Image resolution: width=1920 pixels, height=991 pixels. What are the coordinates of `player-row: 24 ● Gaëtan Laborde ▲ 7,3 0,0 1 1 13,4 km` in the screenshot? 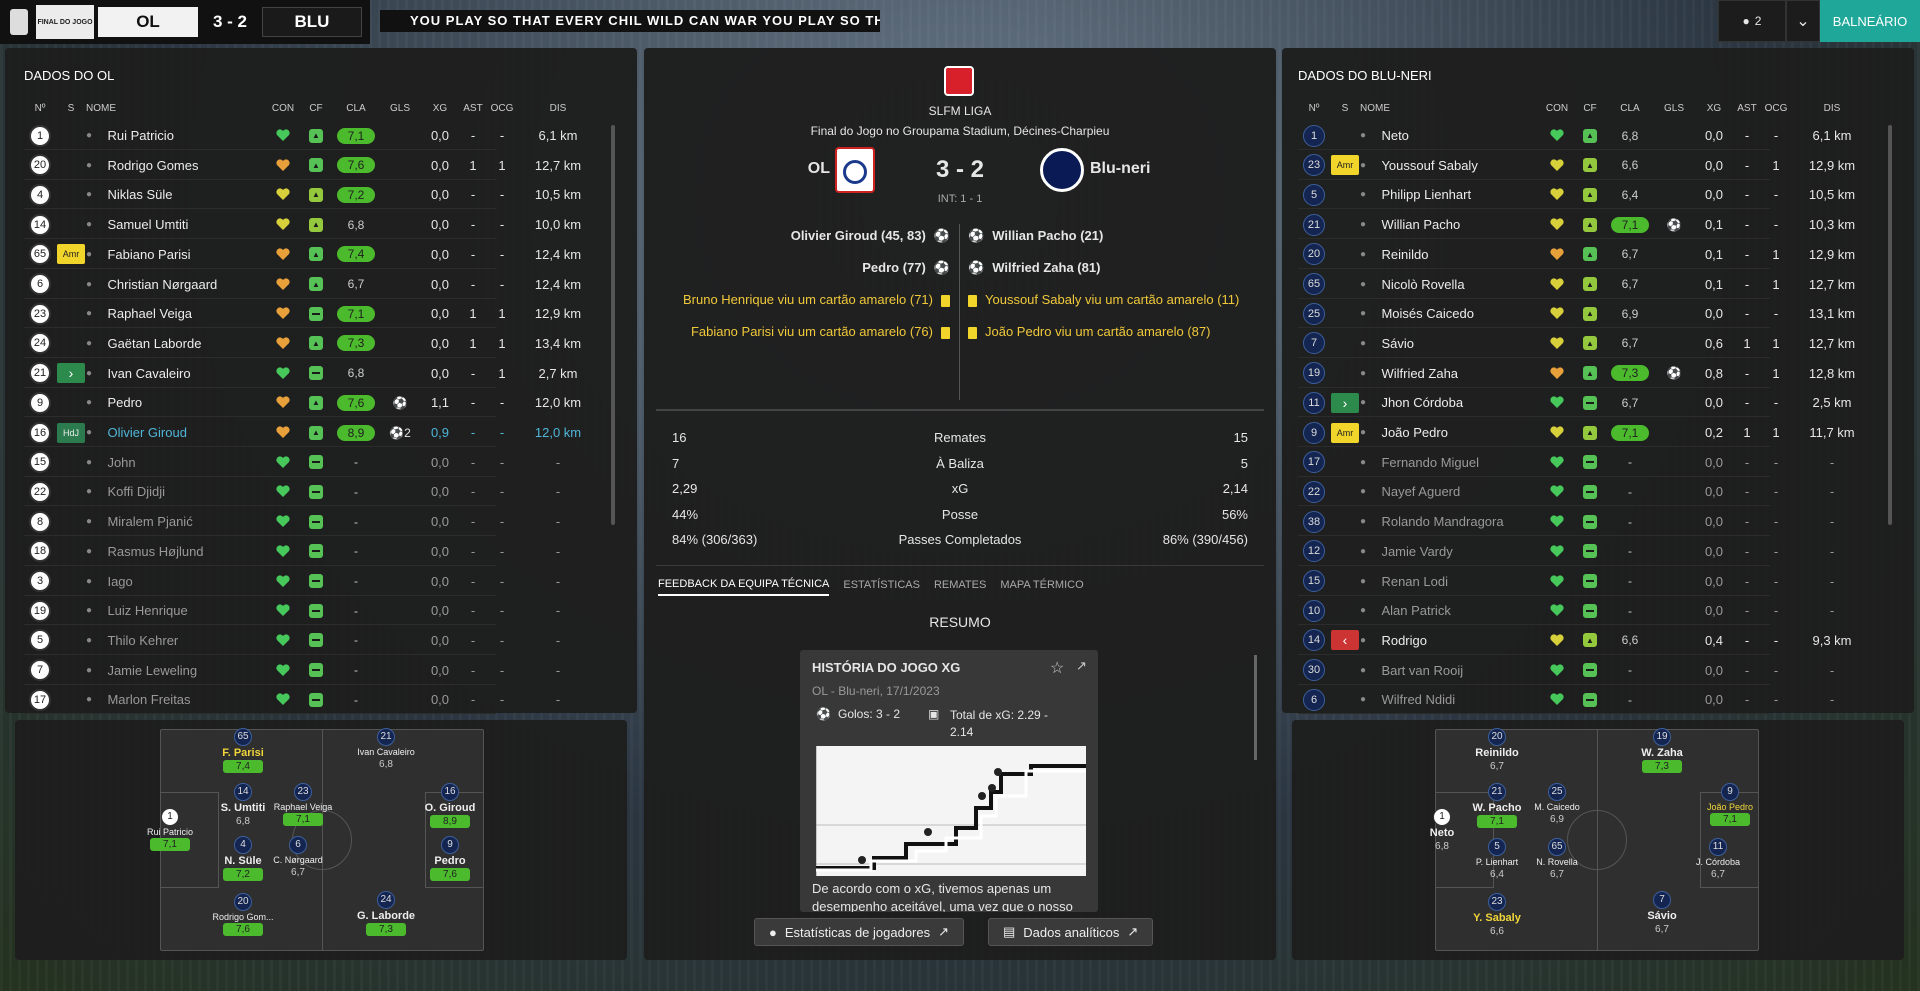 It's located at (302, 344).